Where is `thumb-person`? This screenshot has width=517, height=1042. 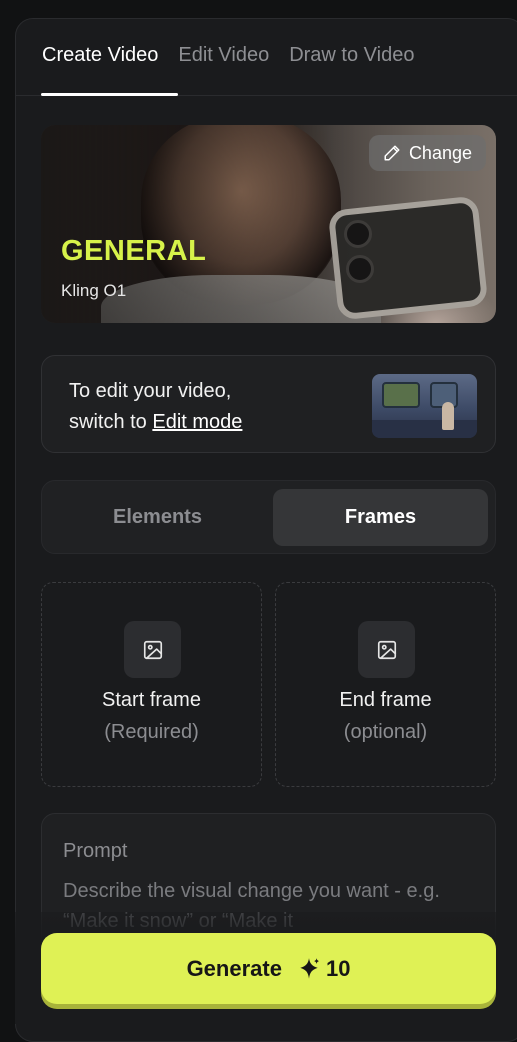 thumb-person is located at coordinates (448, 416).